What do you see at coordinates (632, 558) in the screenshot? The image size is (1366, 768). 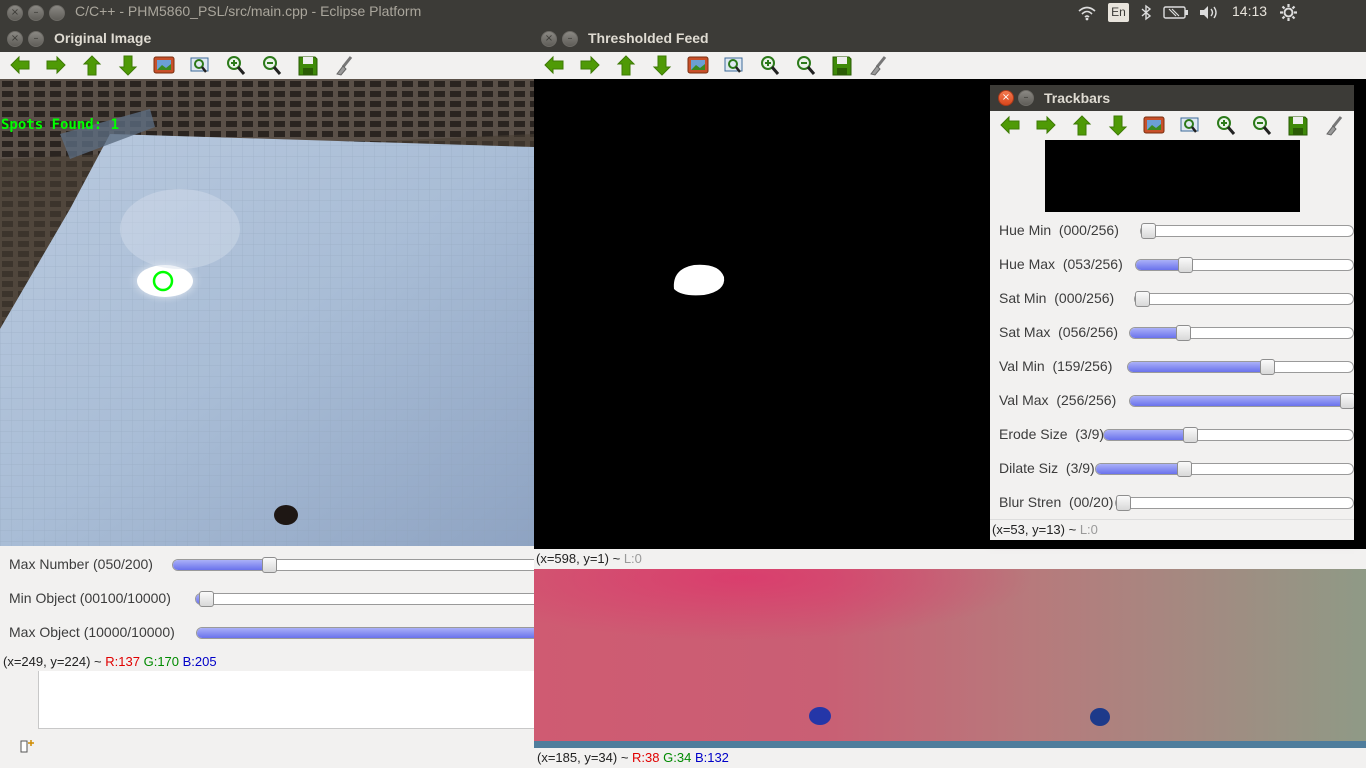 I see `luminance-value: L:0` at bounding box center [632, 558].